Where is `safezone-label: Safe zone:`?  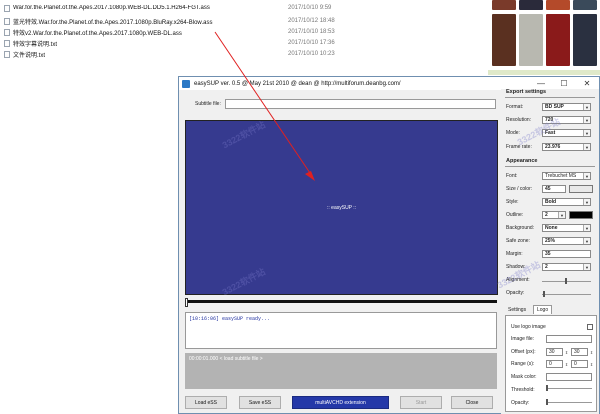
safezone-label: Safe zone: is located at coordinates (518, 241).